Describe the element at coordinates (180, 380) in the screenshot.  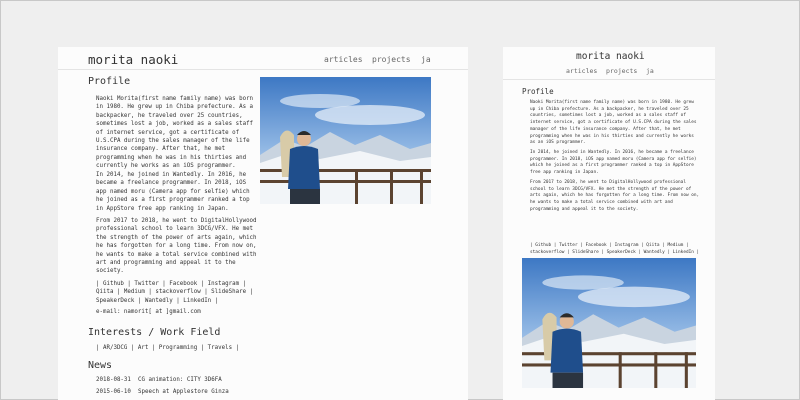
I see `news-link: CG animation: CITY 3D6FA` at that location.